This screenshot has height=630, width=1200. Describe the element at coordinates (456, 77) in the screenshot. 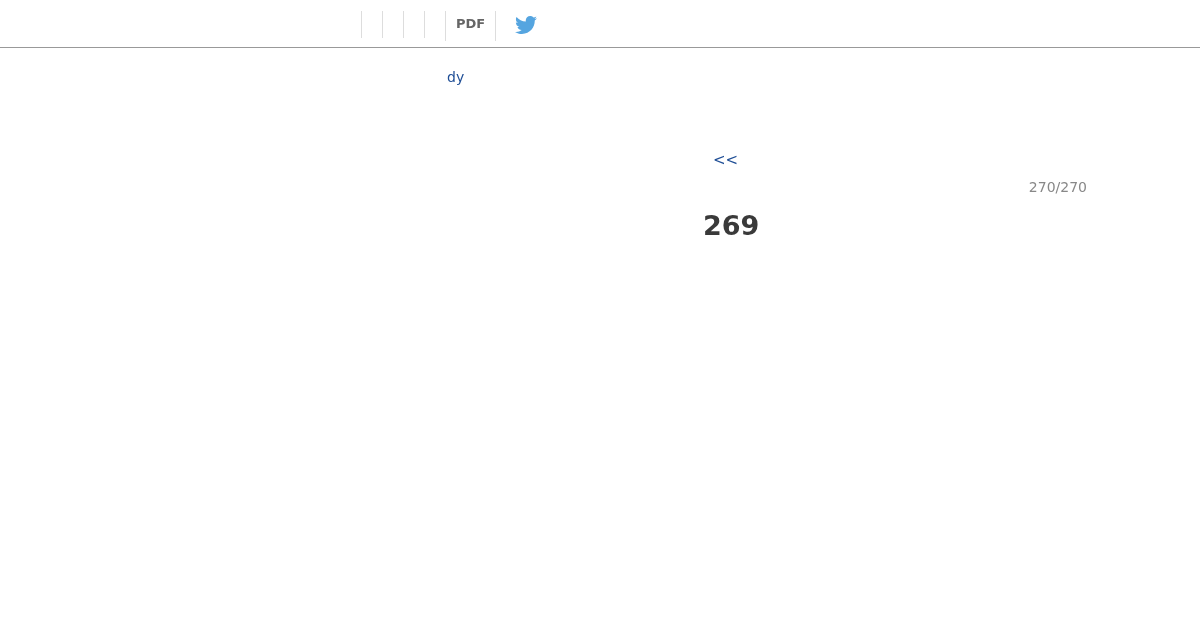

I see `back-link: dy` at that location.